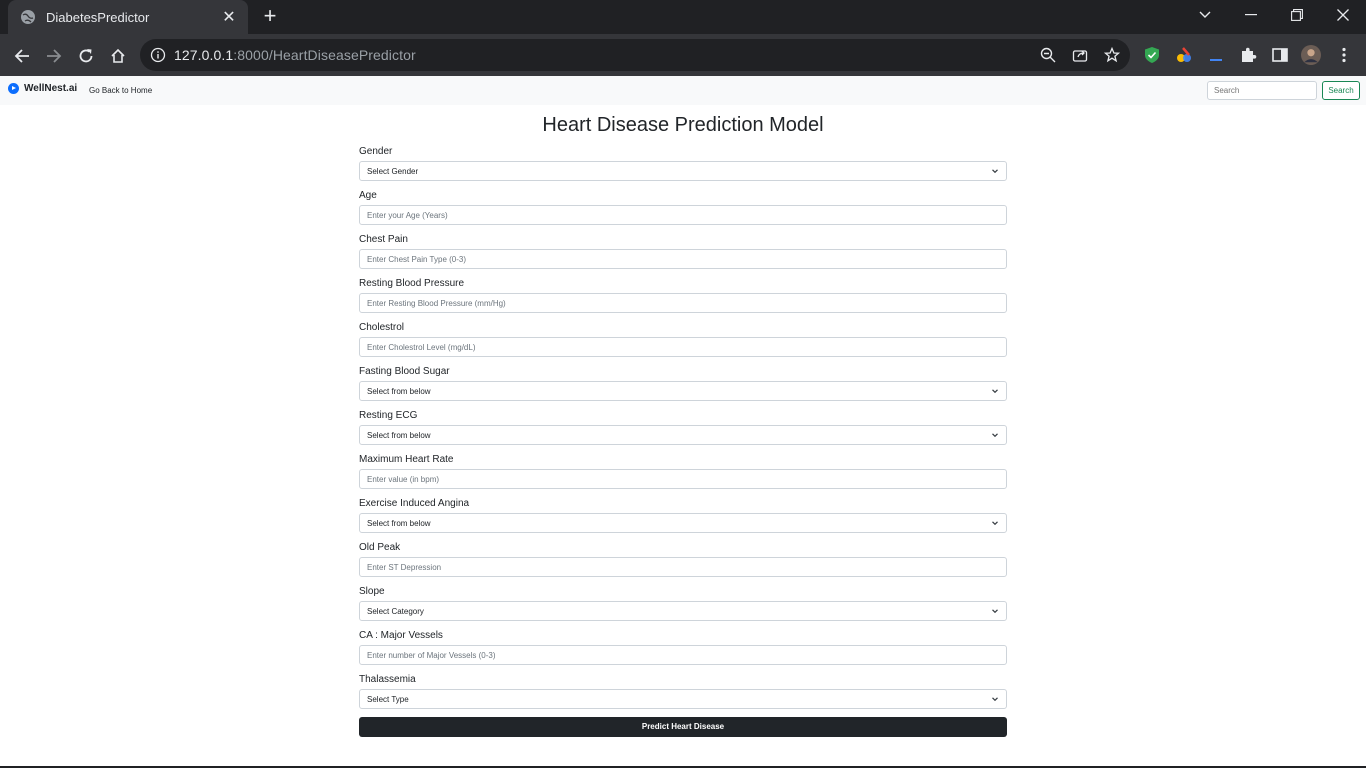 The height and width of the screenshot is (768, 1366). Describe the element at coordinates (1251, 15) in the screenshot. I see `minimize-button` at that location.